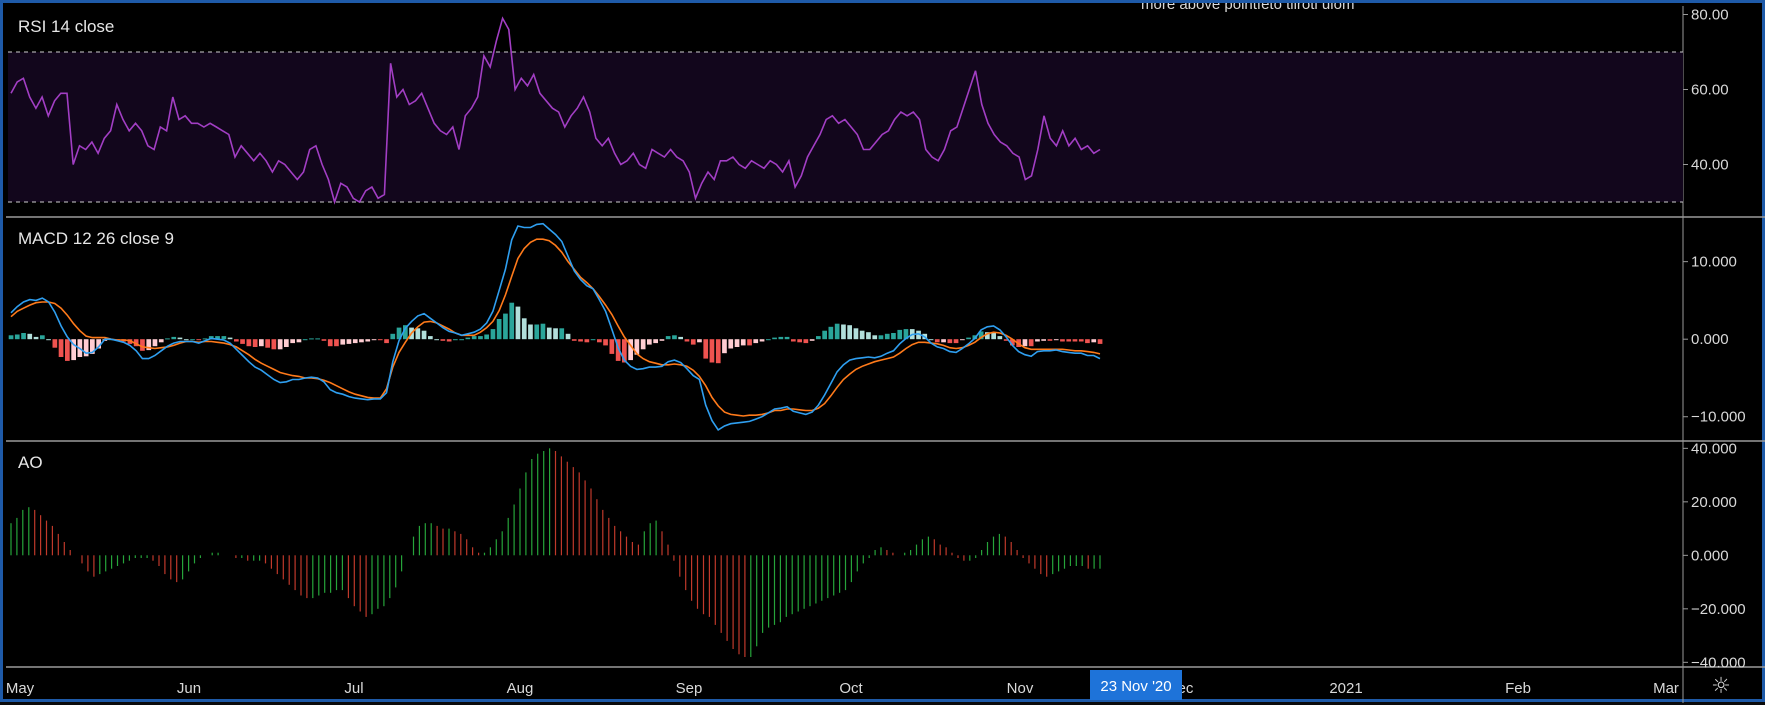  I want to click on time-axis-label: Jul, so click(353, 688).